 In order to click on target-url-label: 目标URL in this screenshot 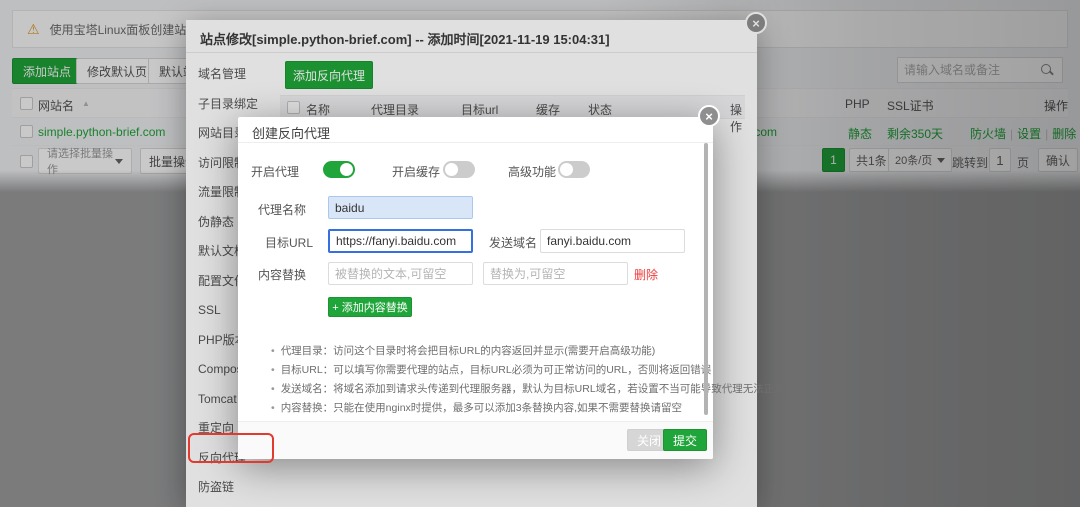, I will do `click(289, 243)`.